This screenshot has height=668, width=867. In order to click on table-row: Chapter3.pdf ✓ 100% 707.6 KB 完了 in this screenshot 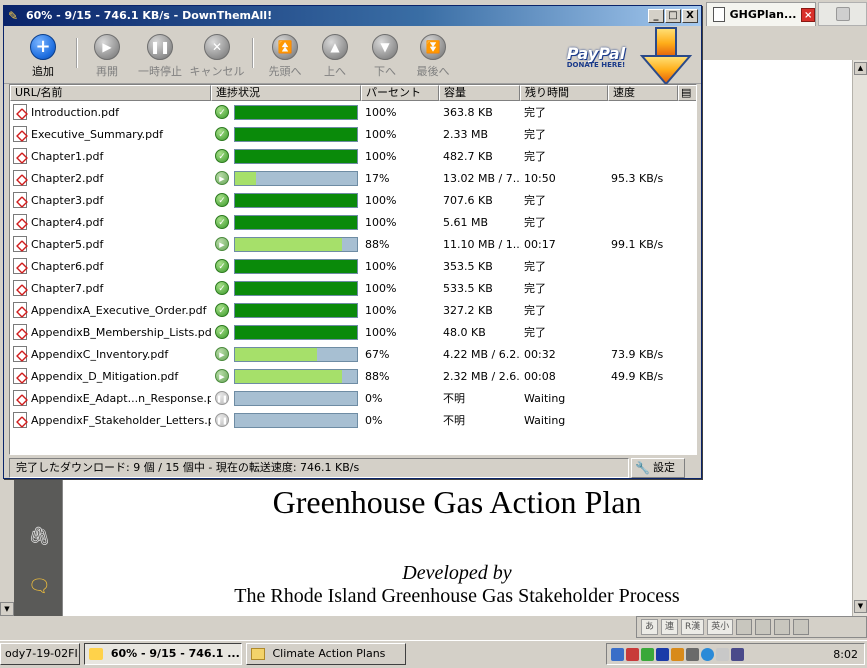, I will do `click(353, 200)`.